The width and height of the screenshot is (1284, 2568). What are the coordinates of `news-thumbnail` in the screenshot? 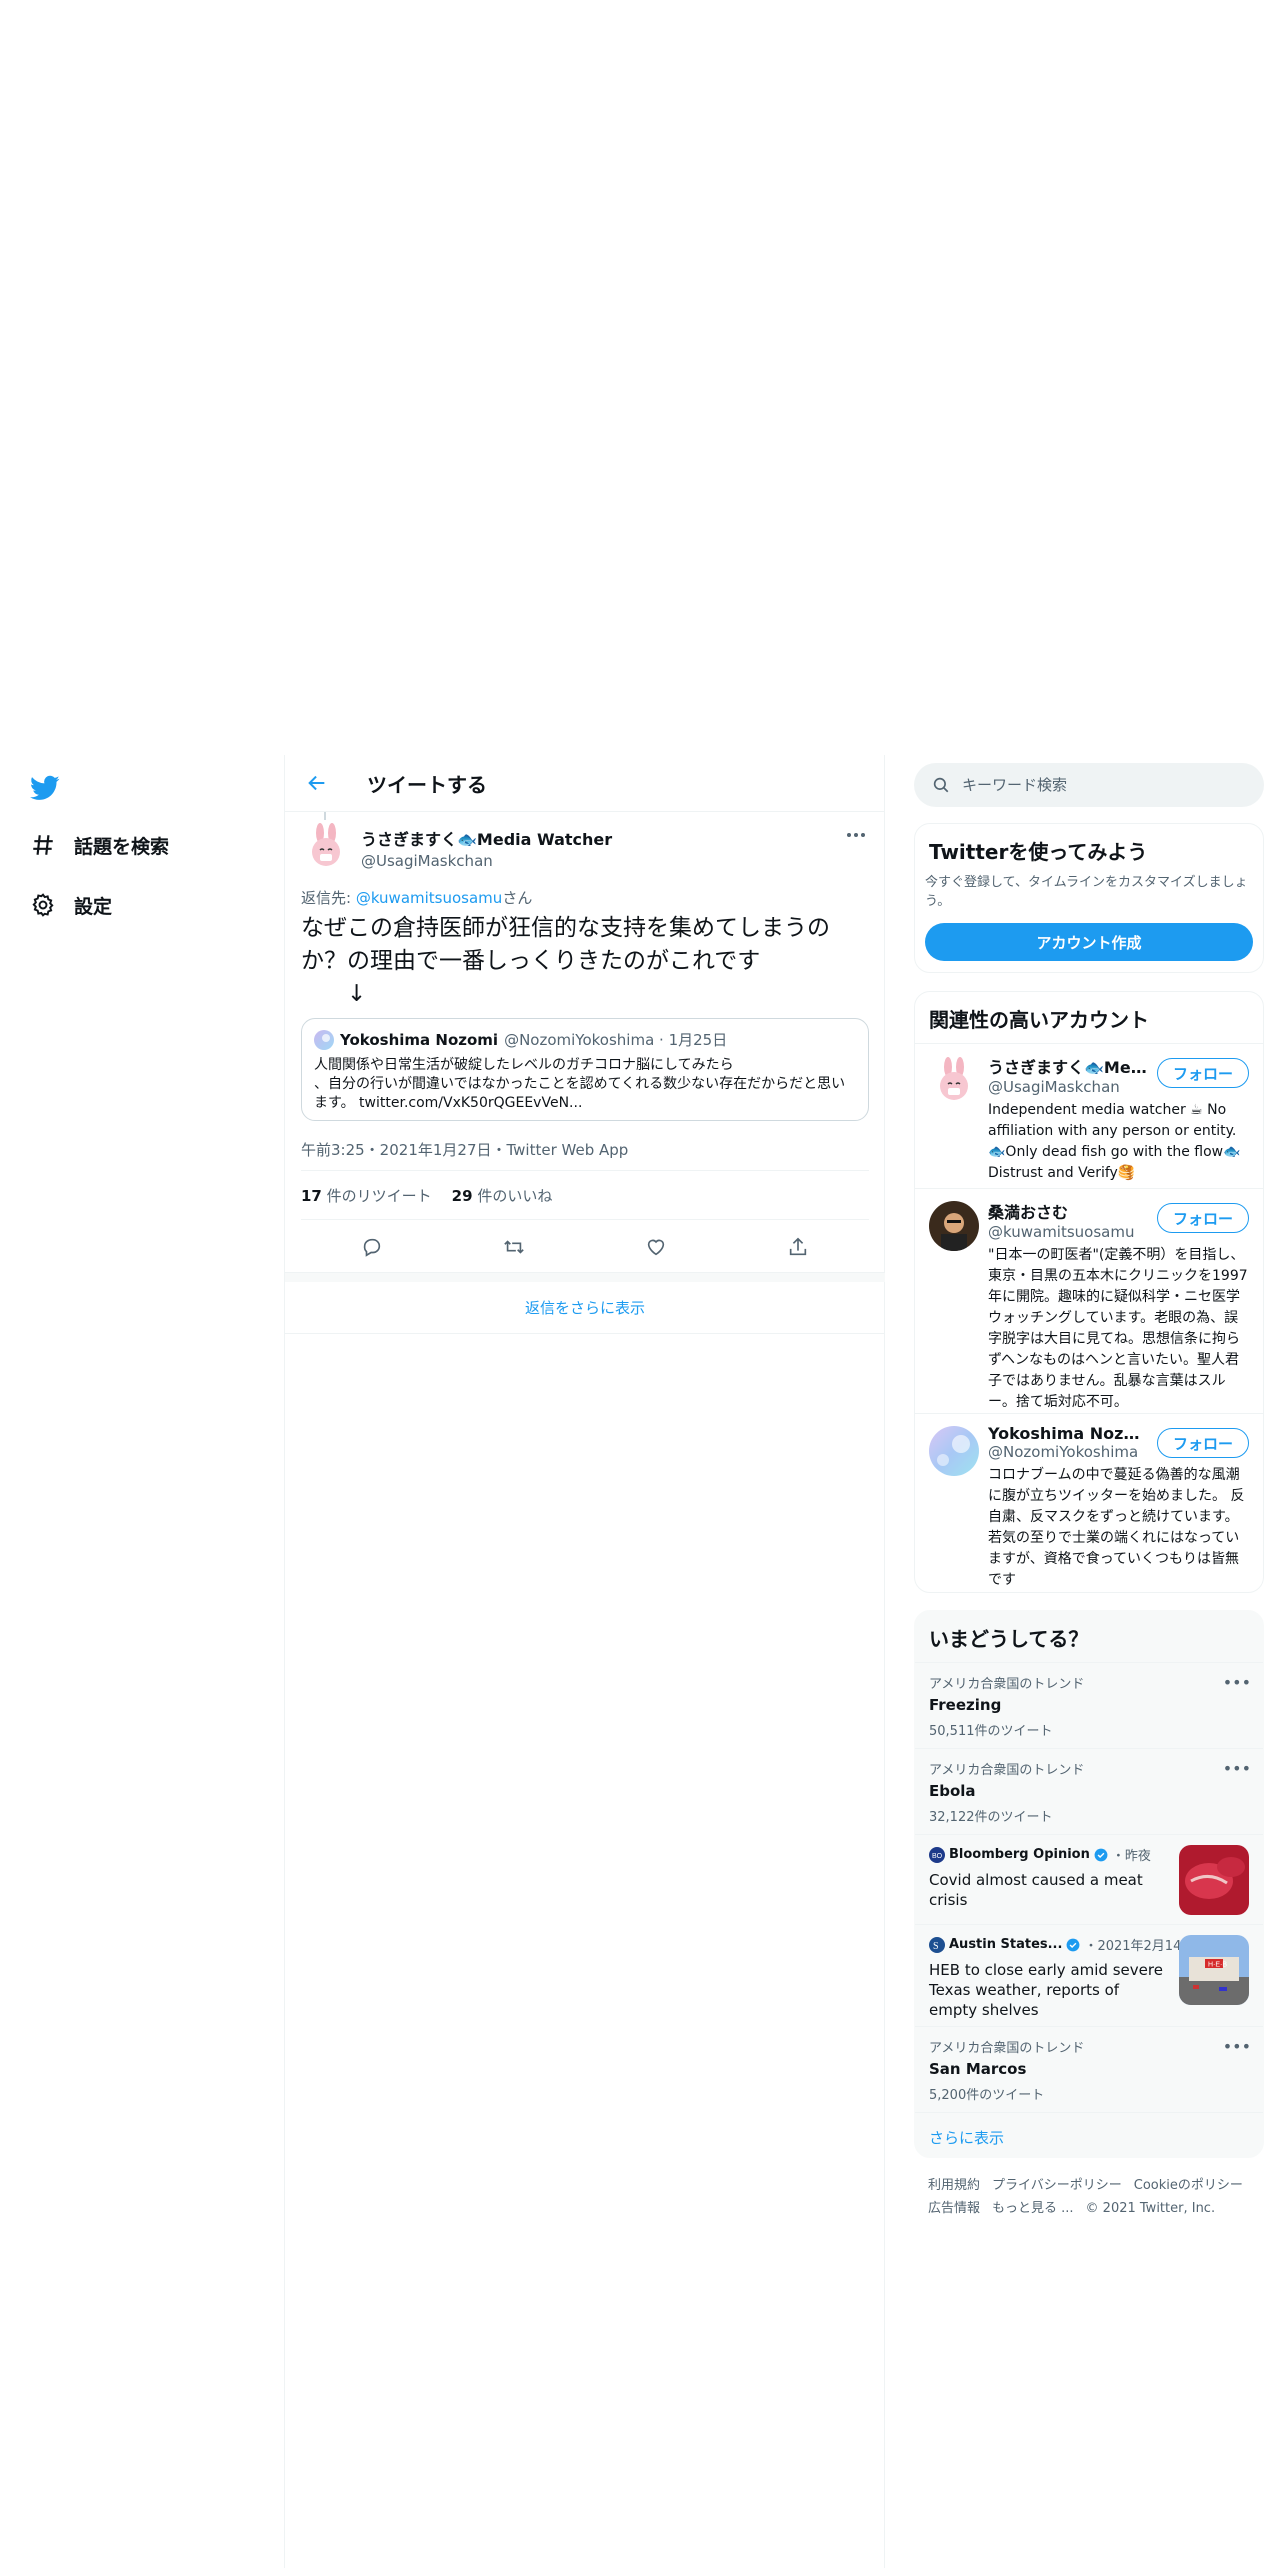 It's located at (1214, 1880).